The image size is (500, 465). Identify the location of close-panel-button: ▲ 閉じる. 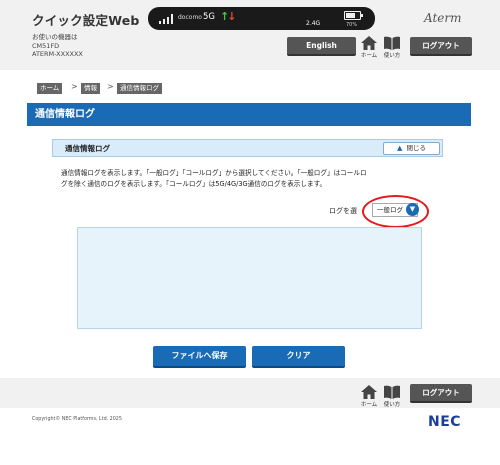
(411, 148).